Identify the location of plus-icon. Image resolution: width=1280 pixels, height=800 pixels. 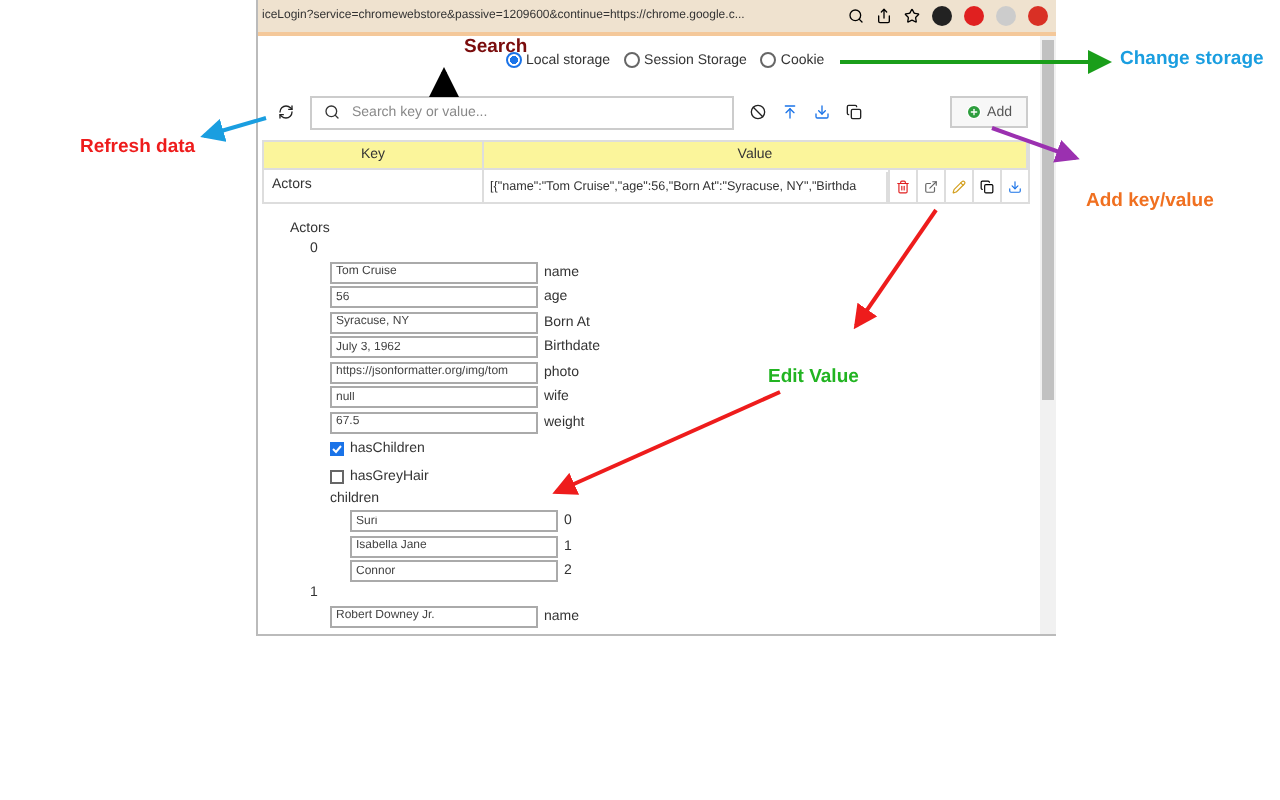
(973, 112).